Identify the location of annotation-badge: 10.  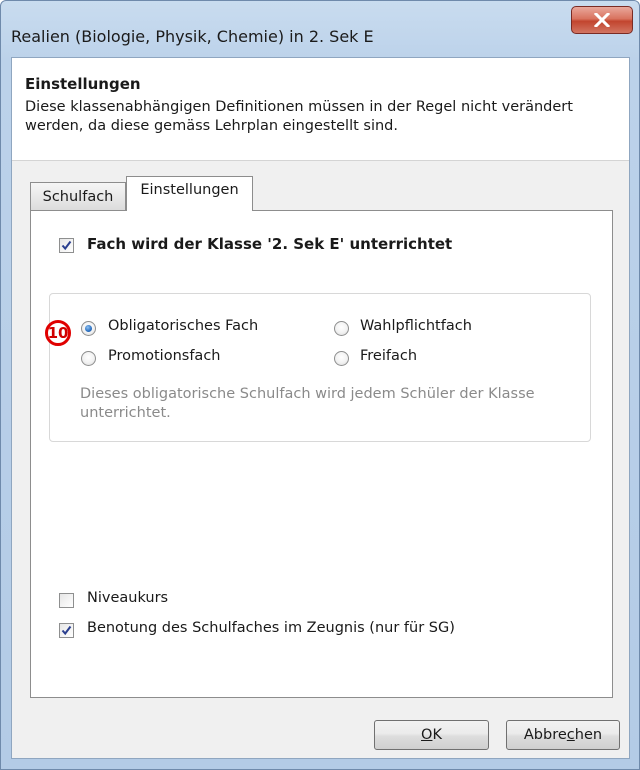
(58, 333).